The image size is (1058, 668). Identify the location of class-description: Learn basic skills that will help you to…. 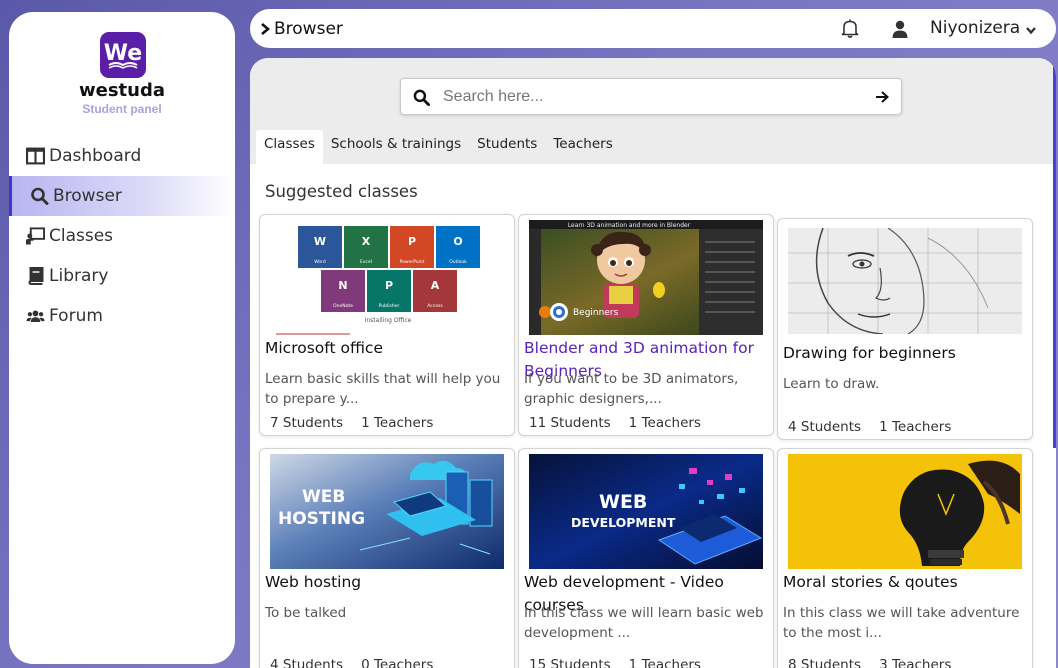
(383, 389).